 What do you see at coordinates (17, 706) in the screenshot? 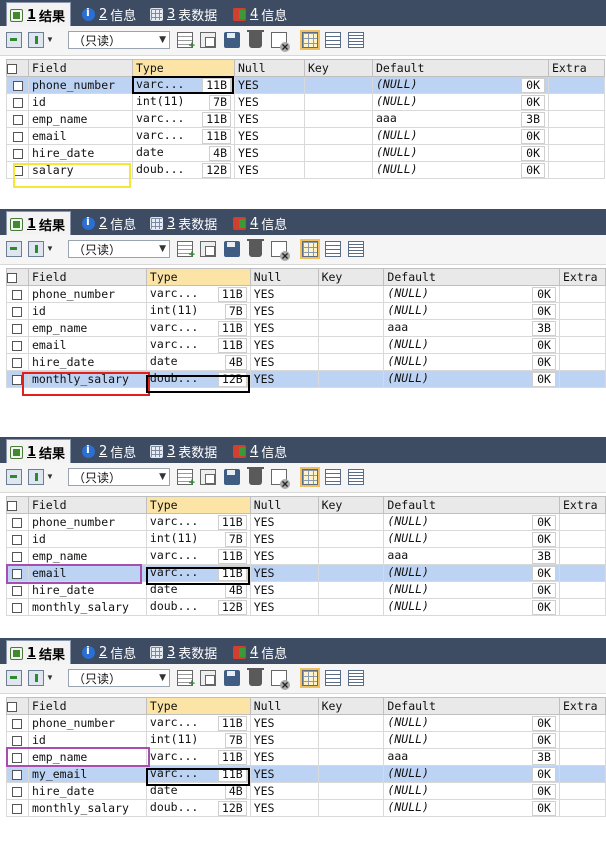
I see `select-all-cell` at bounding box center [17, 706].